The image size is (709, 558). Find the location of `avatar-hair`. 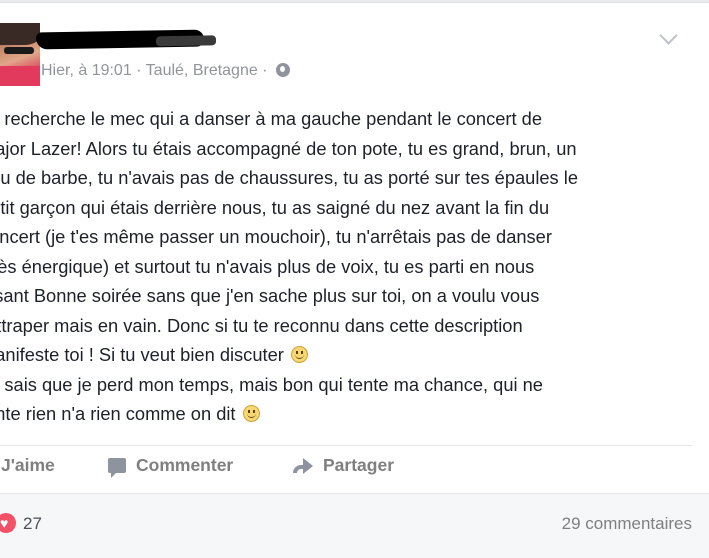

avatar-hair is located at coordinates (20, 34).